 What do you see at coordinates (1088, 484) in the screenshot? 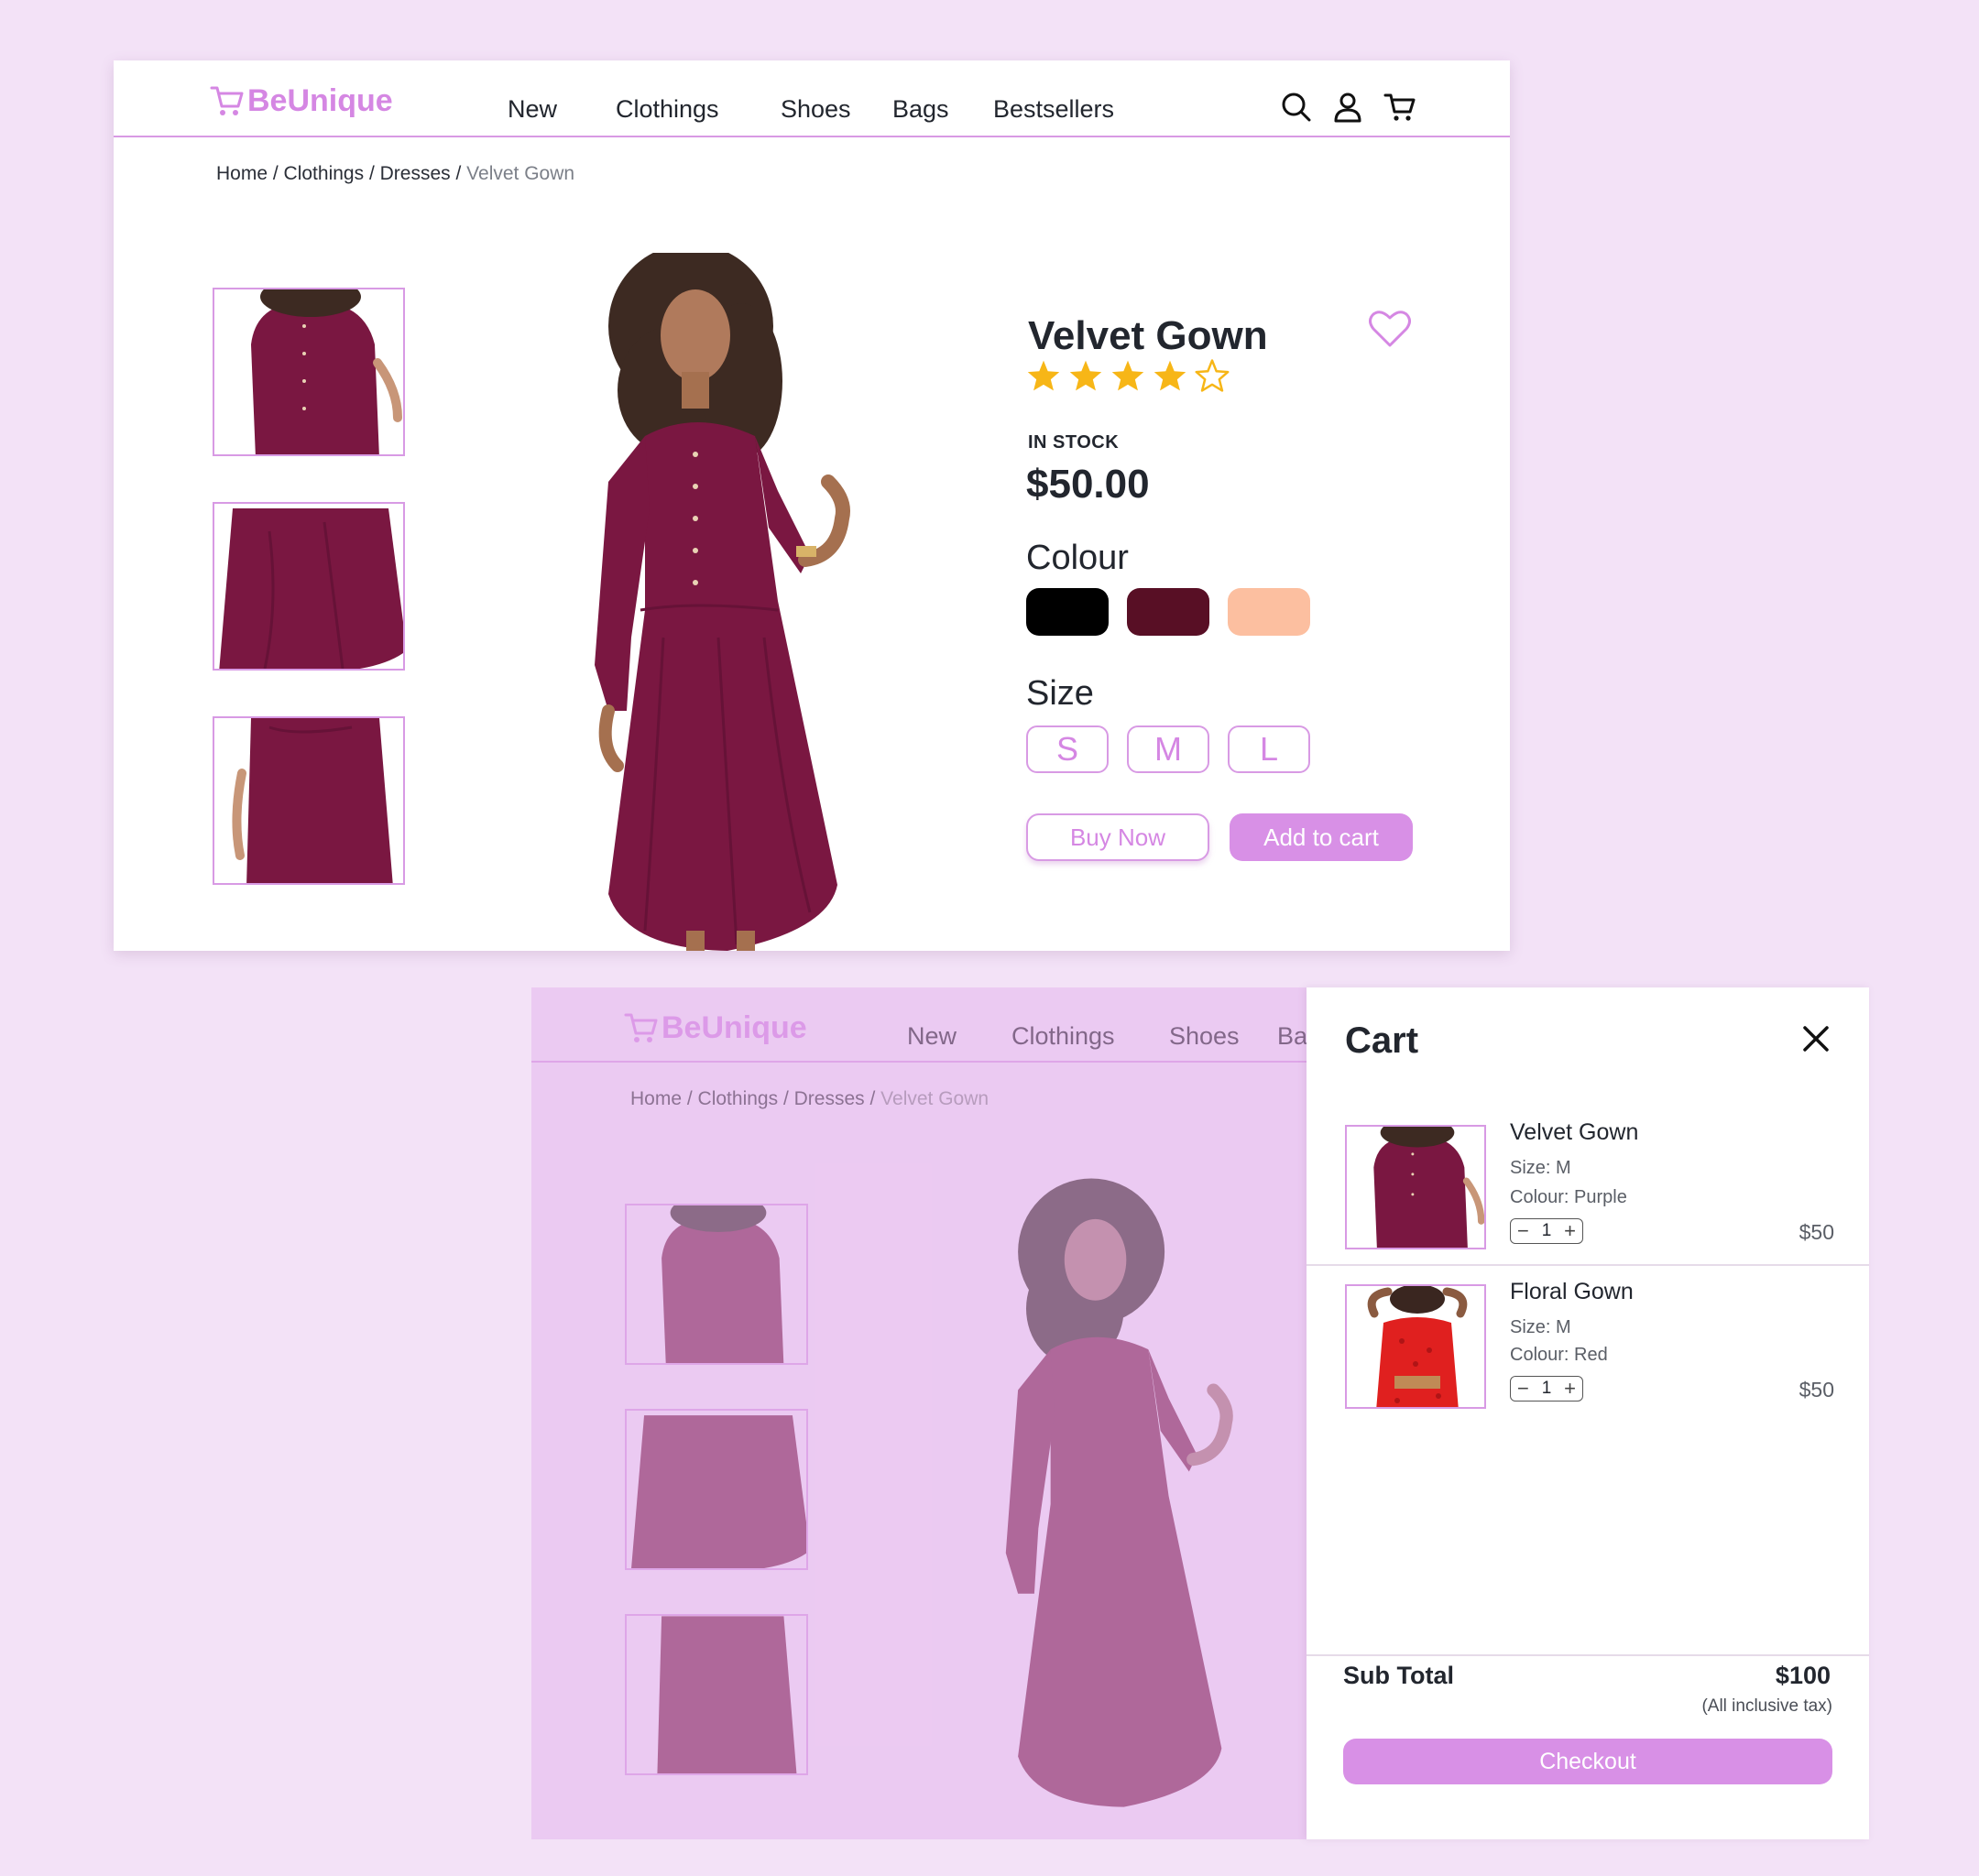
I see `product-price: $50.00` at bounding box center [1088, 484].